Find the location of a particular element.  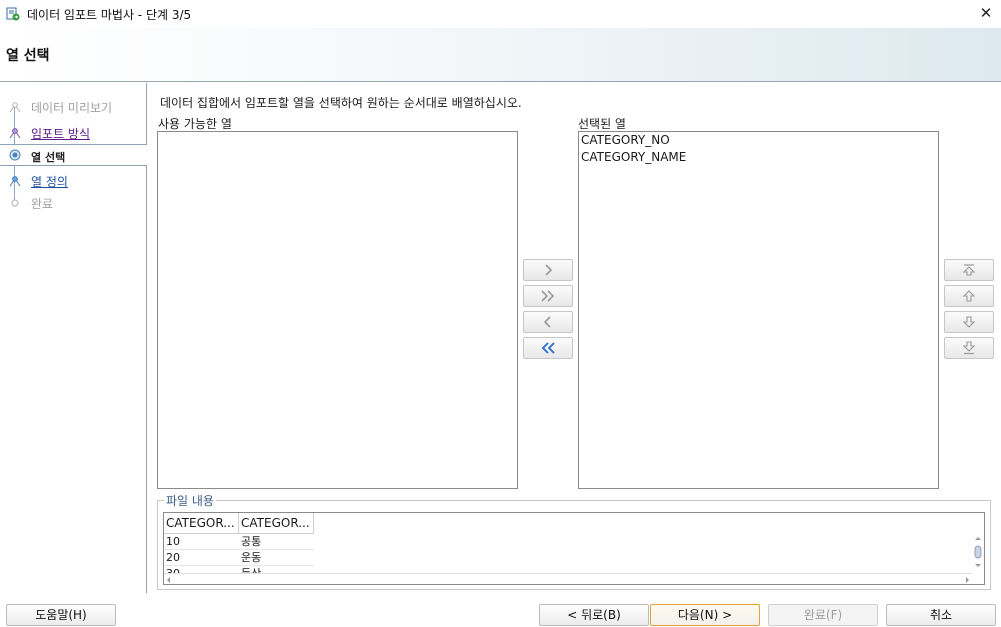

move-all-right-button is located at coordinates (548, 296).